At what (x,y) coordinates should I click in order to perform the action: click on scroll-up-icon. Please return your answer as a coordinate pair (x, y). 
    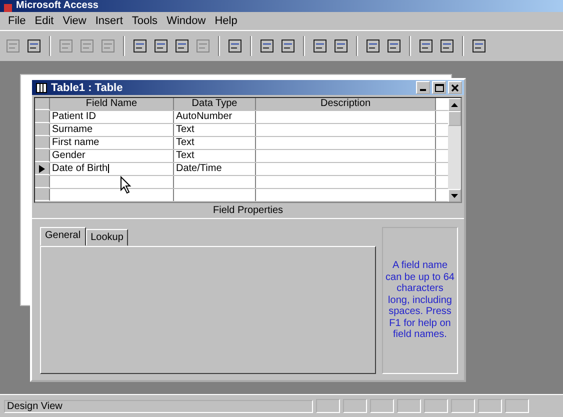
    Looking at the image, I should click on (454, 104).